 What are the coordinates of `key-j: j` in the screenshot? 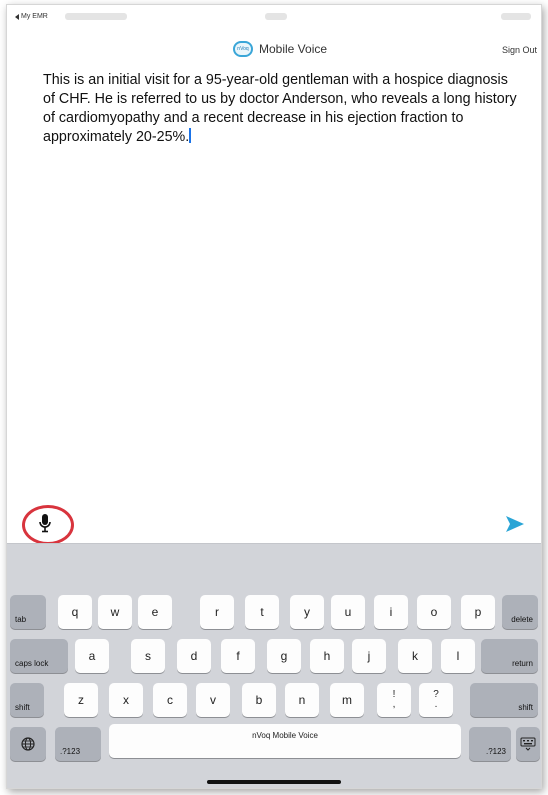 It's located at (369, 656).